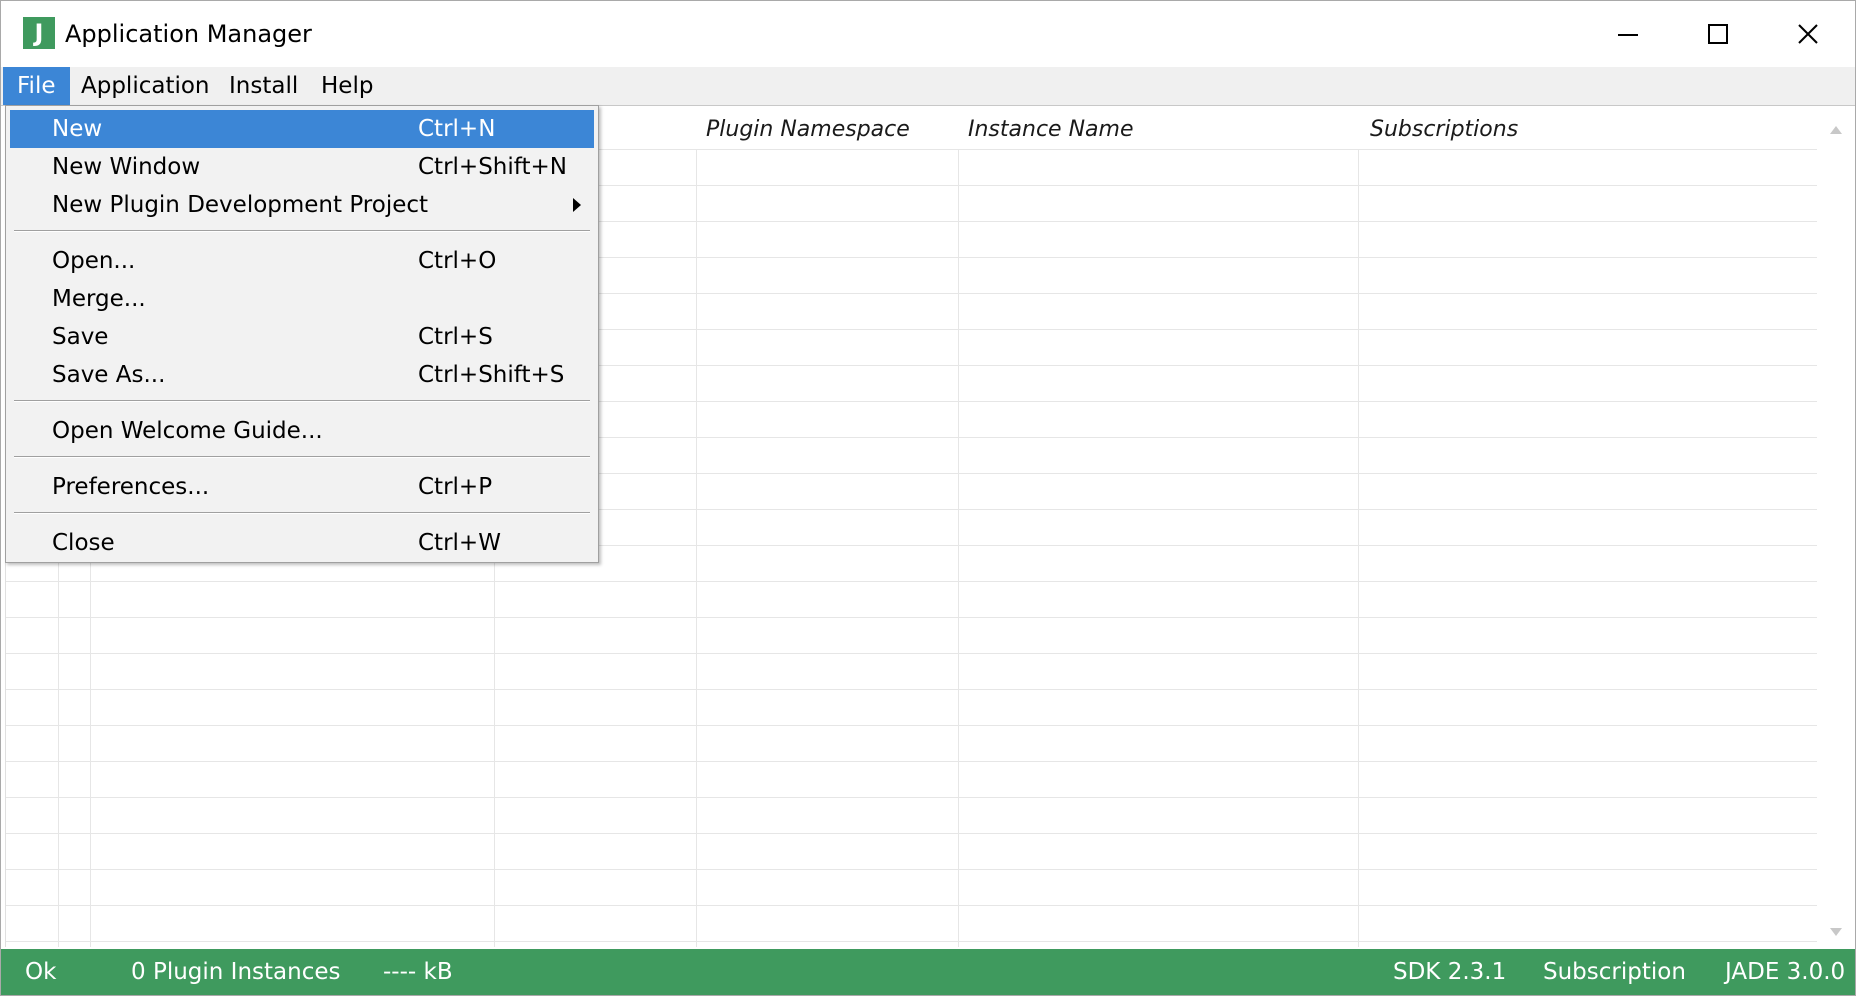 The width and height of the screenshot is (1856, 996). I want to click on menu-item-shortcut: Ctrl+Shift+N, so click(492, 167).